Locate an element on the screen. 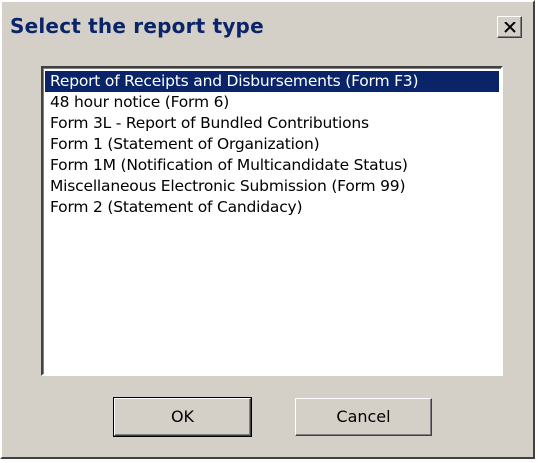 This screenshot has width=539, height=463. list-item: Form 2 (Statement of Candidacy) is located at coordinates (272, 207).